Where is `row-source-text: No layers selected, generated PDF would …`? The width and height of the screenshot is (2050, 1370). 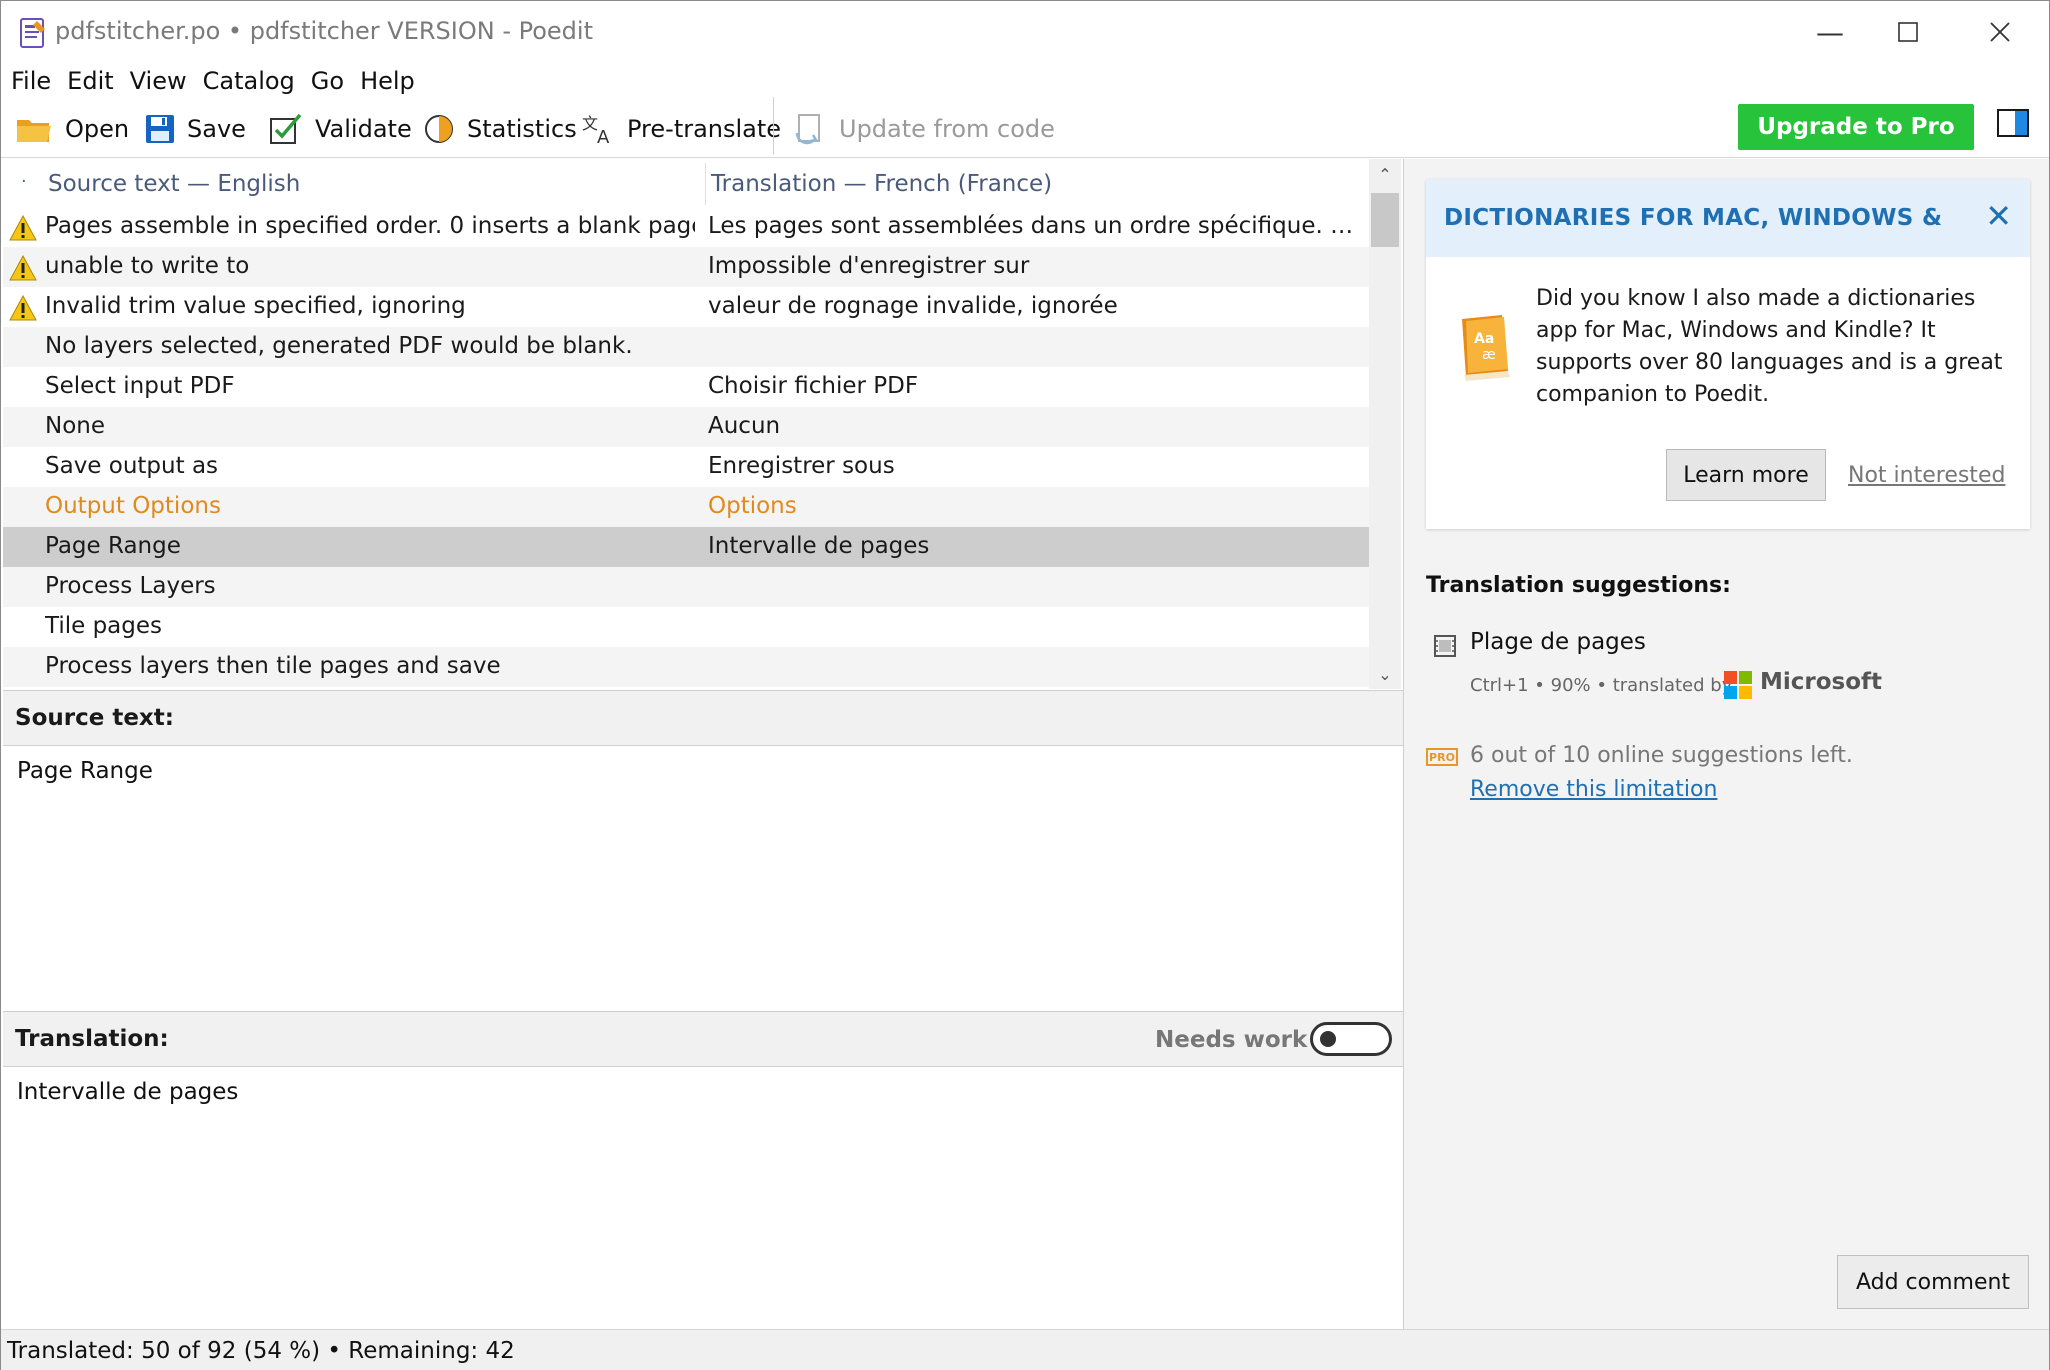 row-source-text: No layers selected, generated PDF would … is located at coordinates (339, 346).